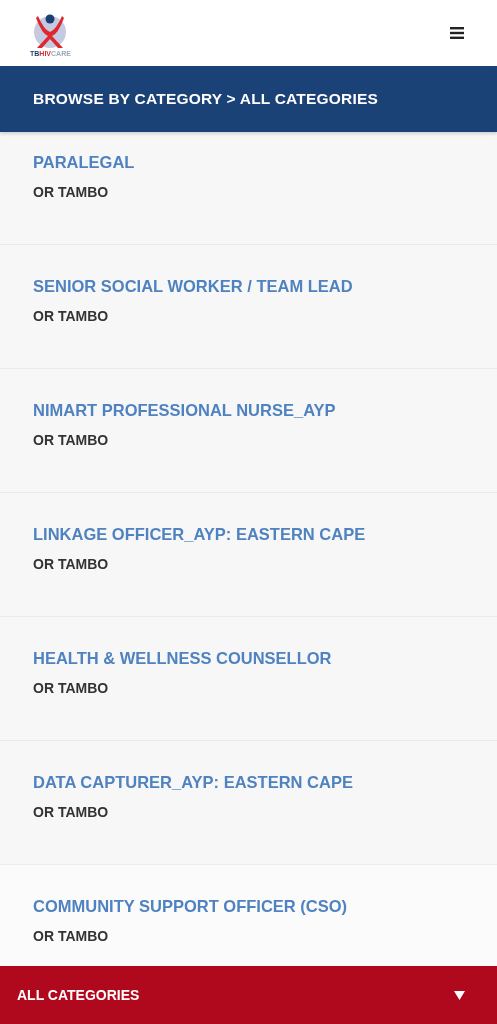  I want to click on job-title-link: COMMUNITY SUPPORT OFFICER (CSO), so click(190, 906).